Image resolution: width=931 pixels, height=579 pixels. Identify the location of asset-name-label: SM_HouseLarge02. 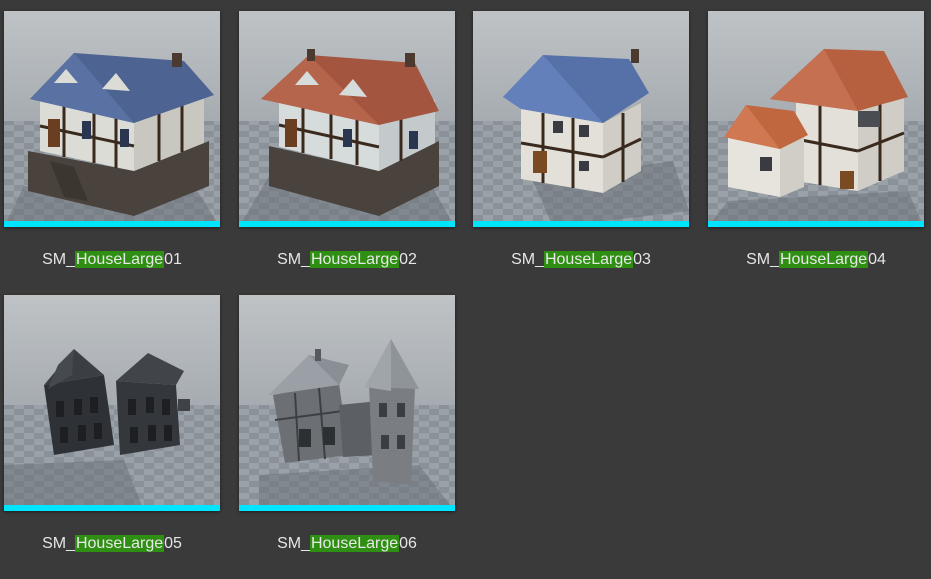
(347, 260).